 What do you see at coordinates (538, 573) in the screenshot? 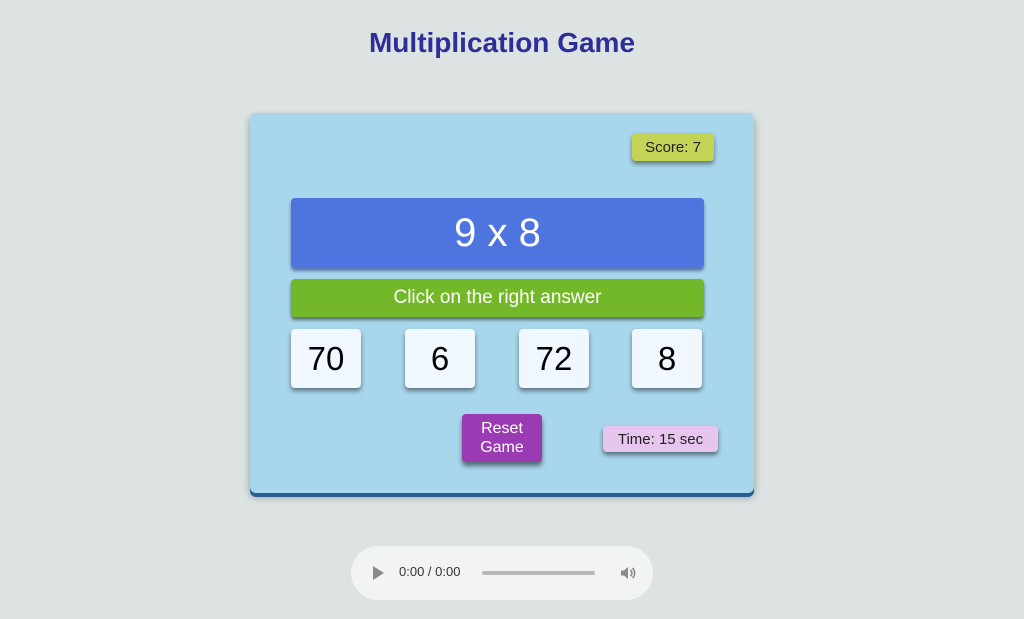
I see `audio-progress-bar` at bounding box center [538, 573].